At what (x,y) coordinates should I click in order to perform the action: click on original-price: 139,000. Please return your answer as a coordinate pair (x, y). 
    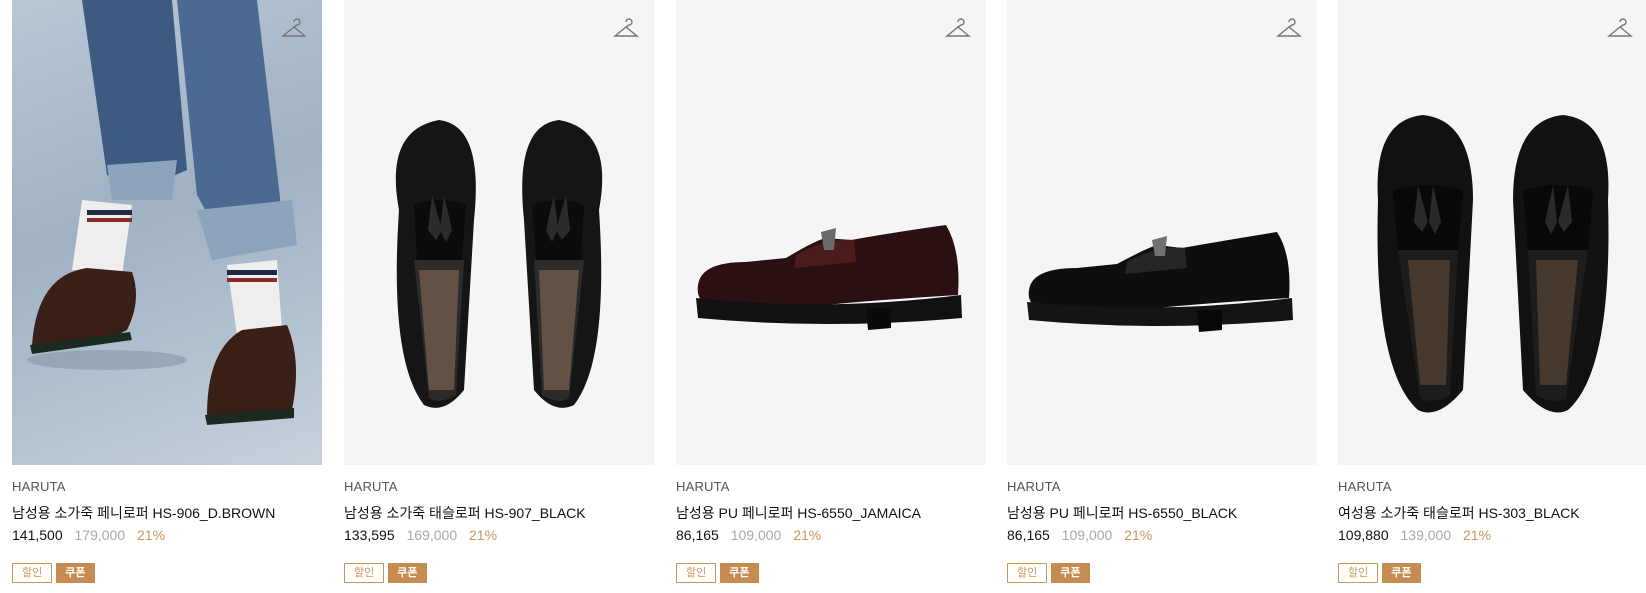
    Looking at the image, I should click on (1426, 535).